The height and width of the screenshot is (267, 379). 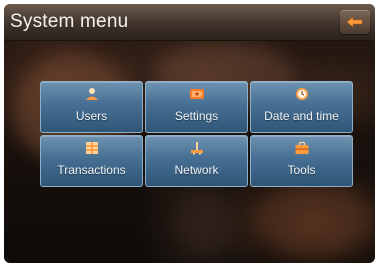 I want to click on back-button, so click(x=355, y=22).